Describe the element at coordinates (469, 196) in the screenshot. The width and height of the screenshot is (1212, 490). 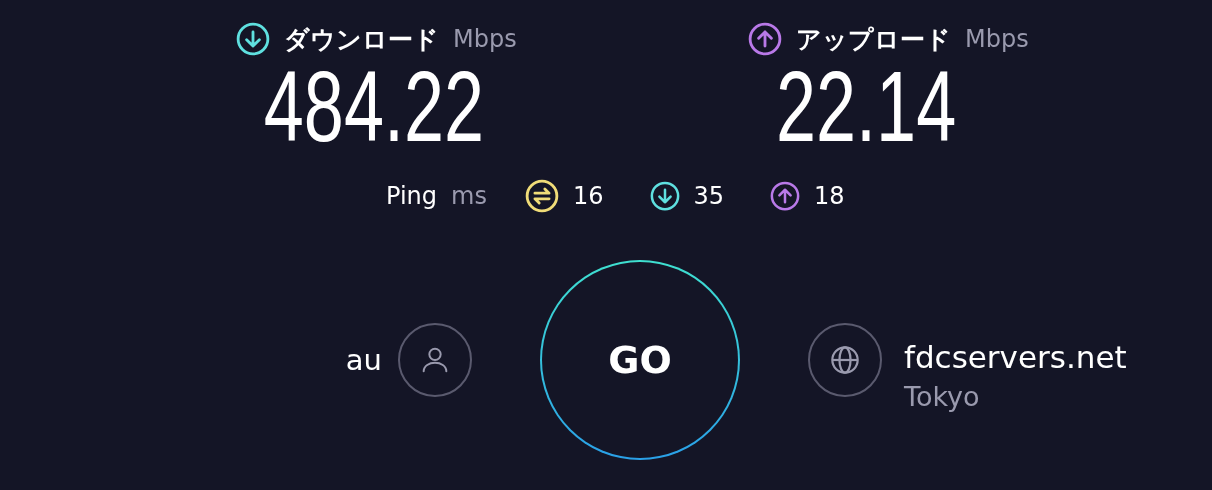
I see `unit-label: ms` at that location.